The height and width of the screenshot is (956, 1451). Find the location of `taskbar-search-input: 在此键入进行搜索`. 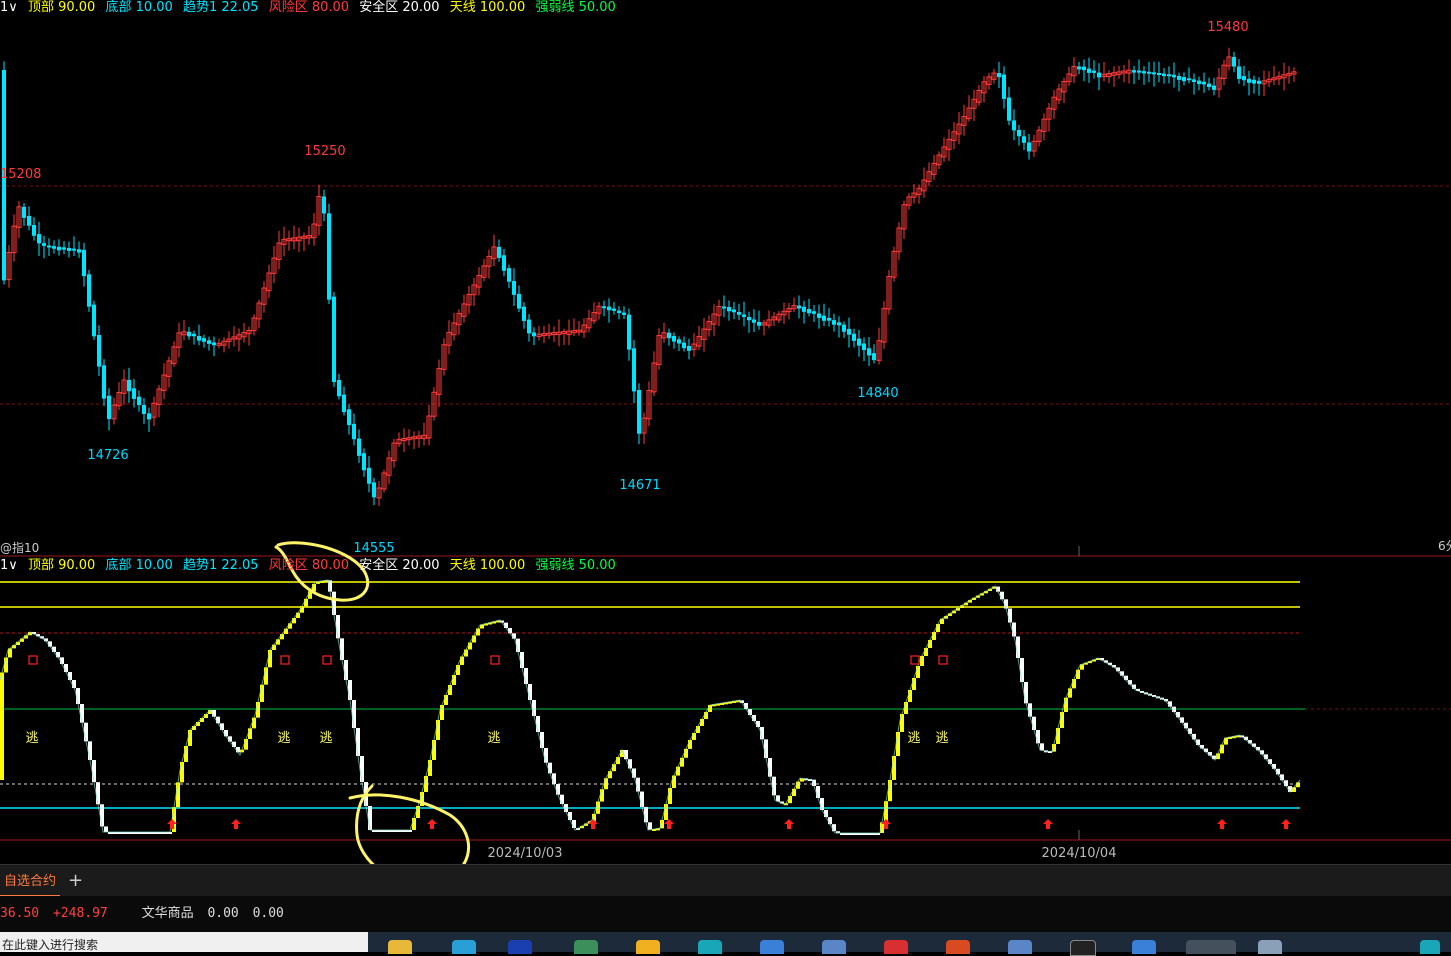

taskbar-search-input: 在此键入进行搜索 is located at coordinates (184, 942).